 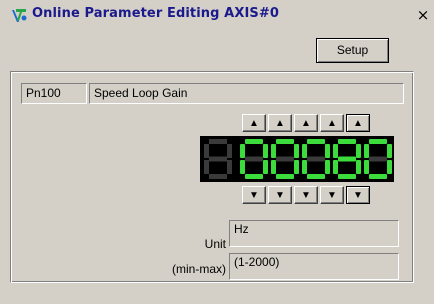 I want to click on setup-button: Setup, so click(x=352, y=50).